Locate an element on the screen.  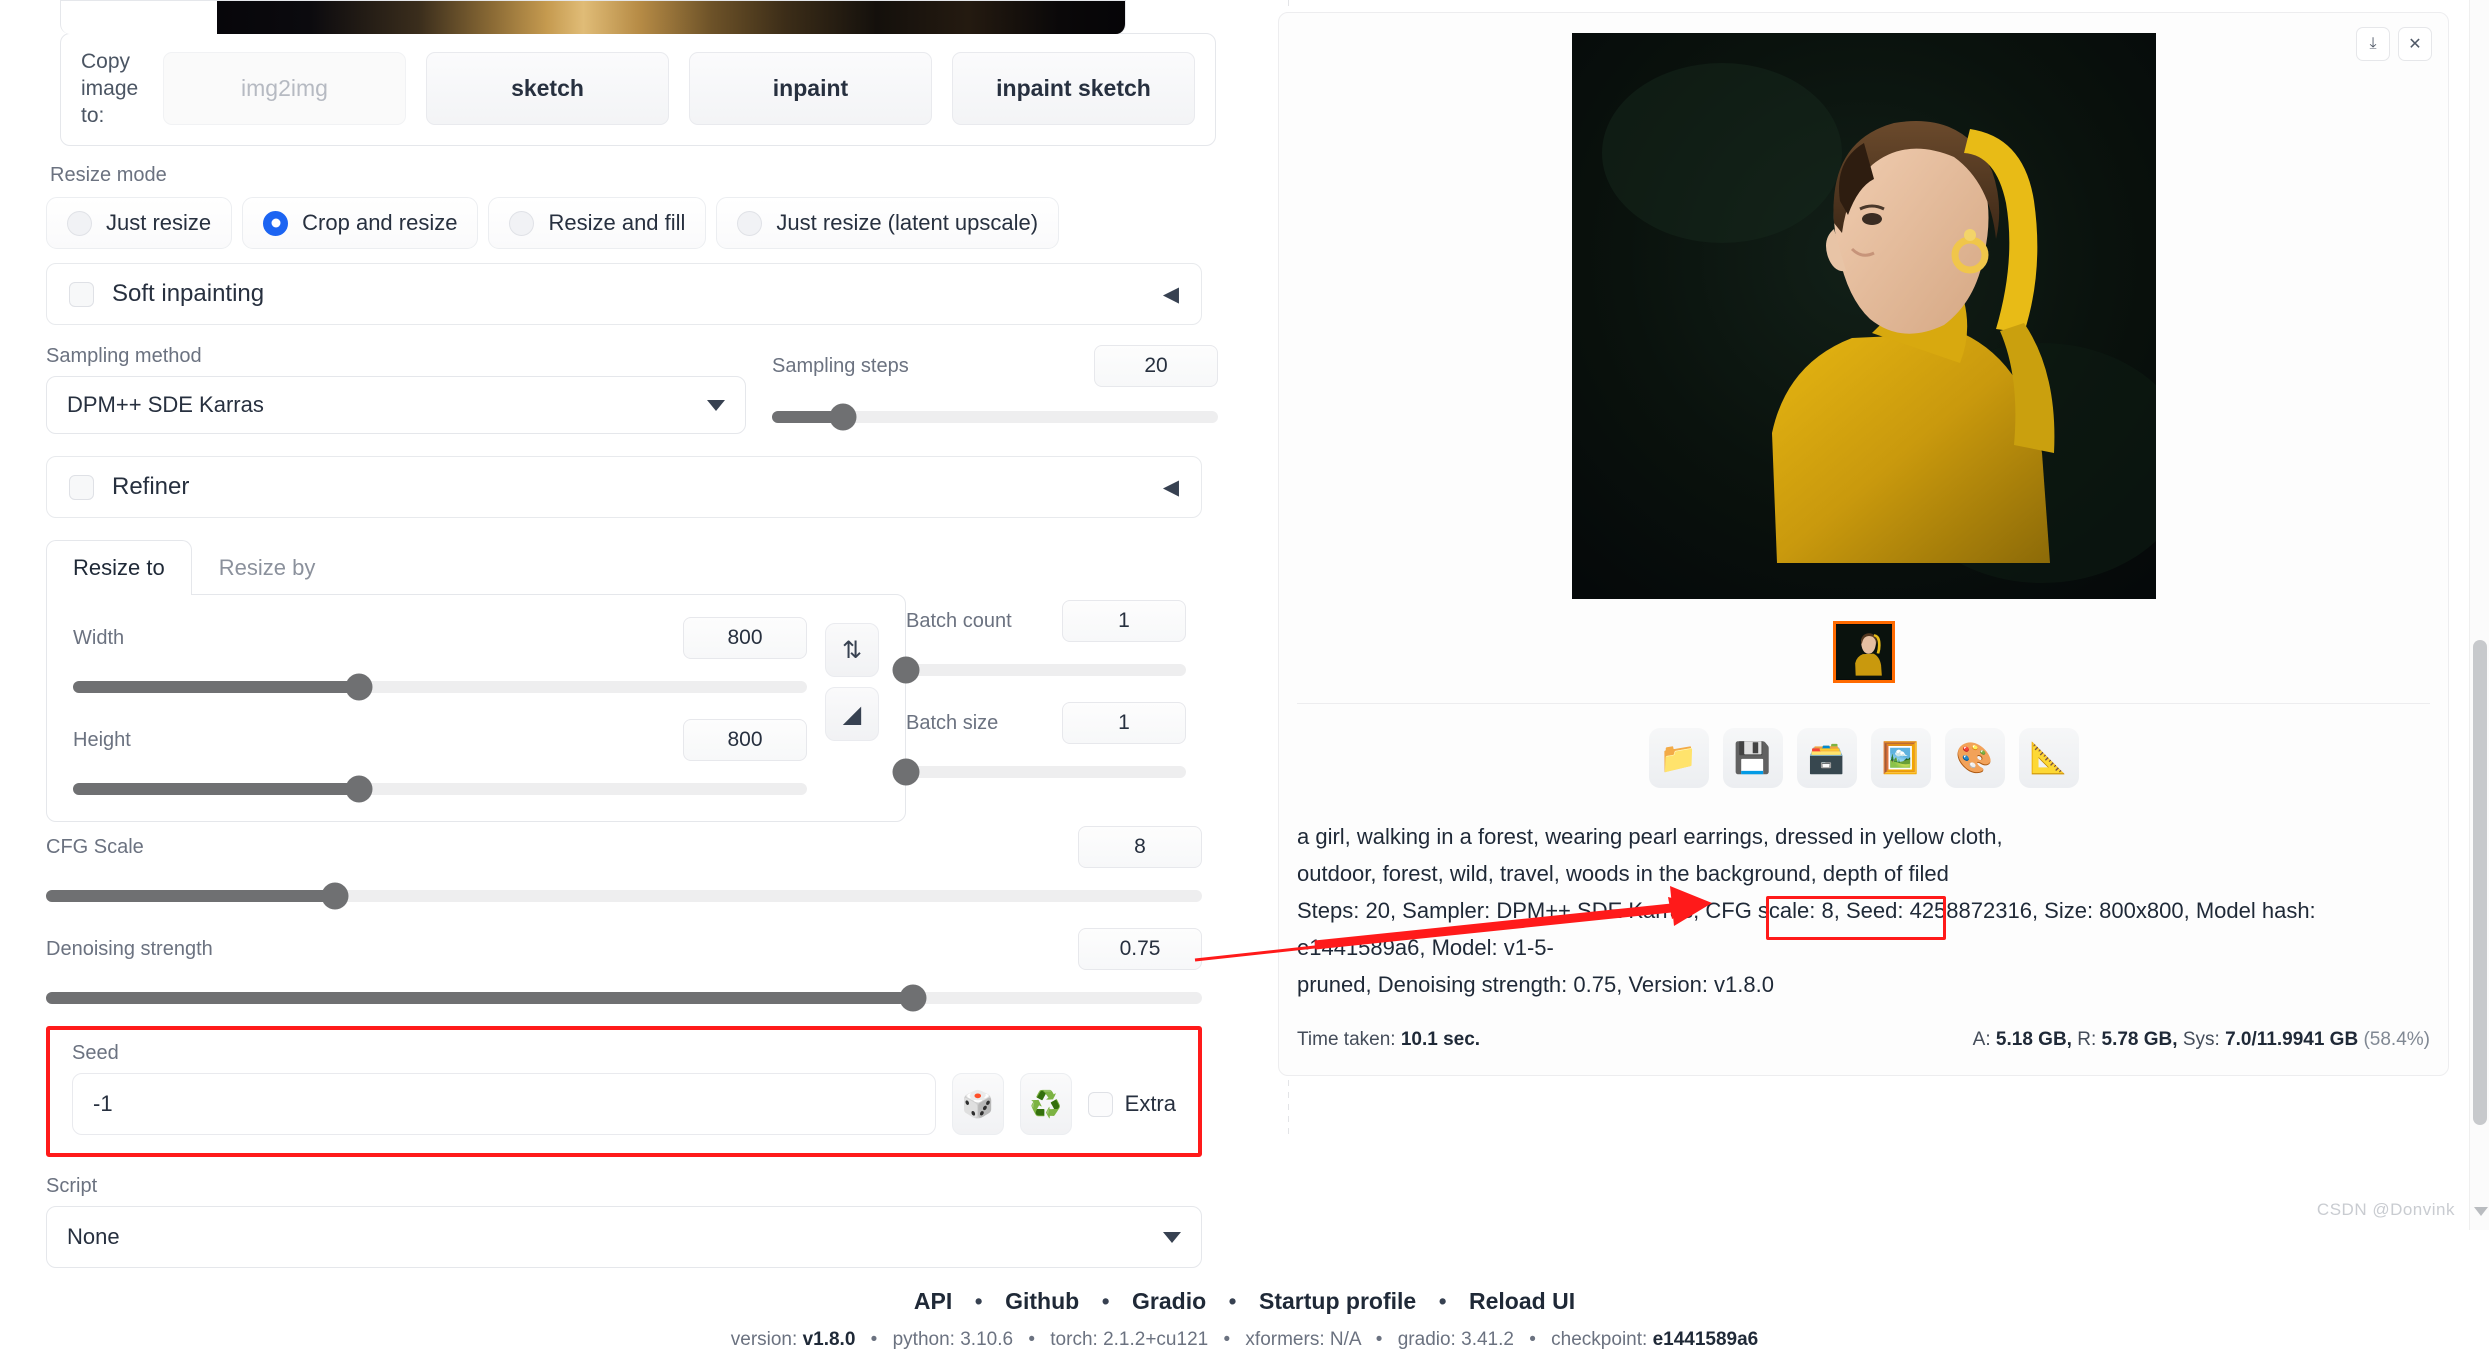
copy-to-img2img-button: img2img is located at coordinates (284, 88).